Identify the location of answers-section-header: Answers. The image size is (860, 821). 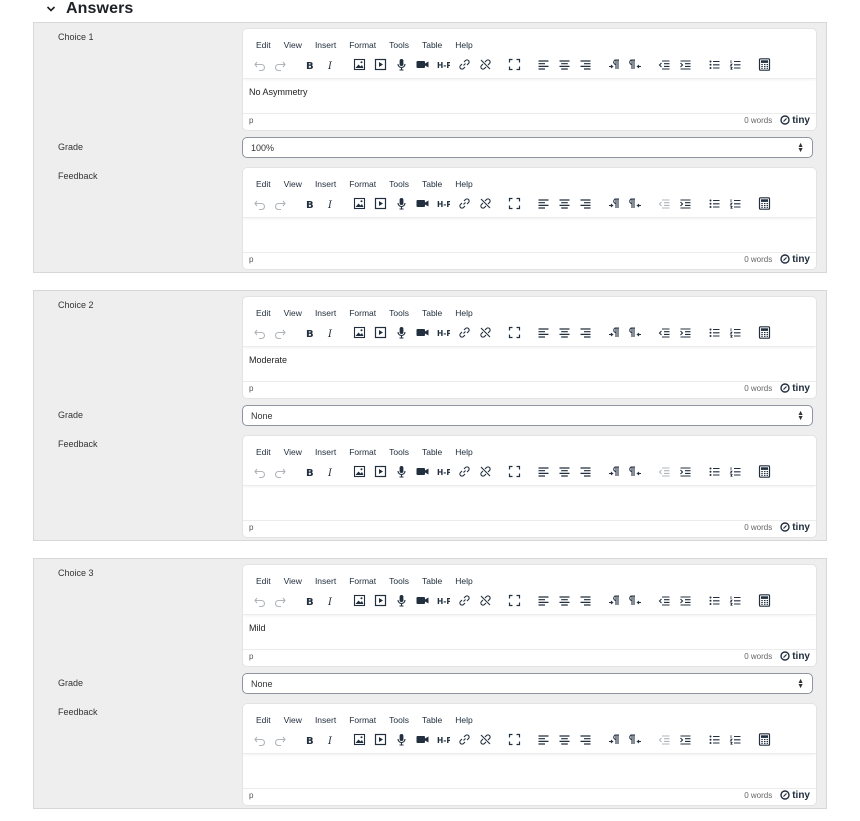
(89, 9).